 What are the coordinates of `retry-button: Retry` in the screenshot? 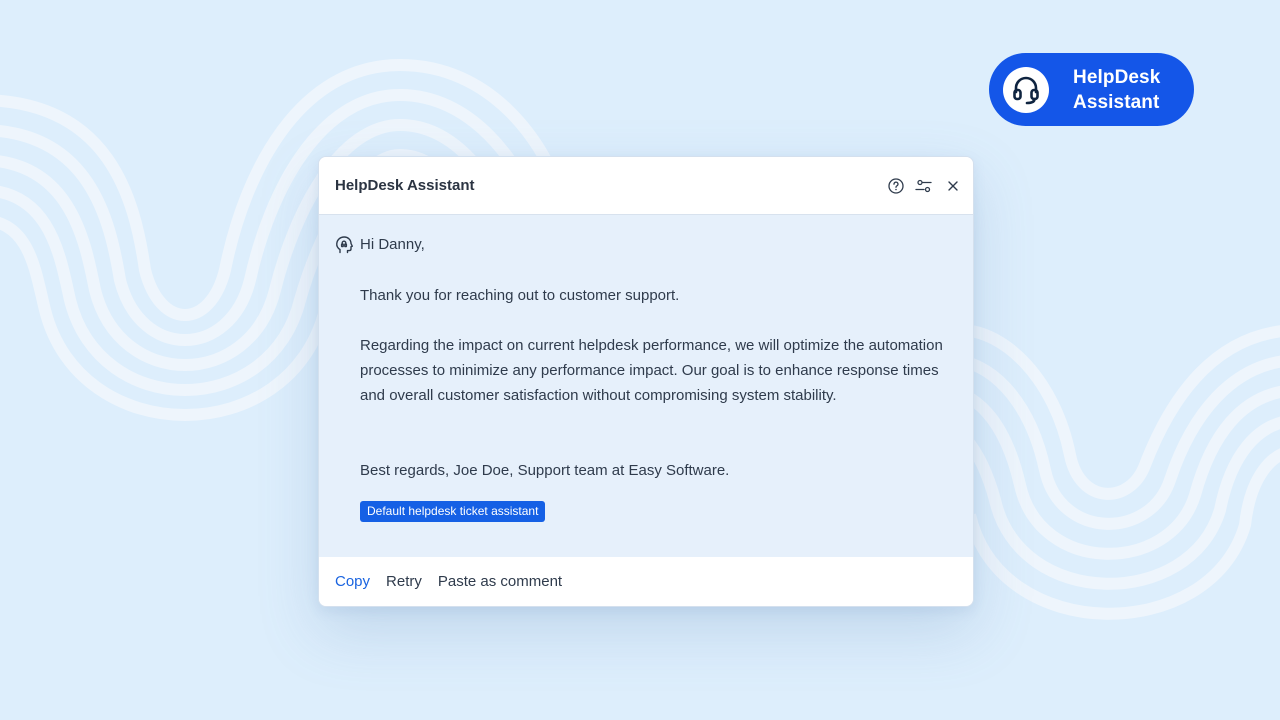 It's located at (404, 581).